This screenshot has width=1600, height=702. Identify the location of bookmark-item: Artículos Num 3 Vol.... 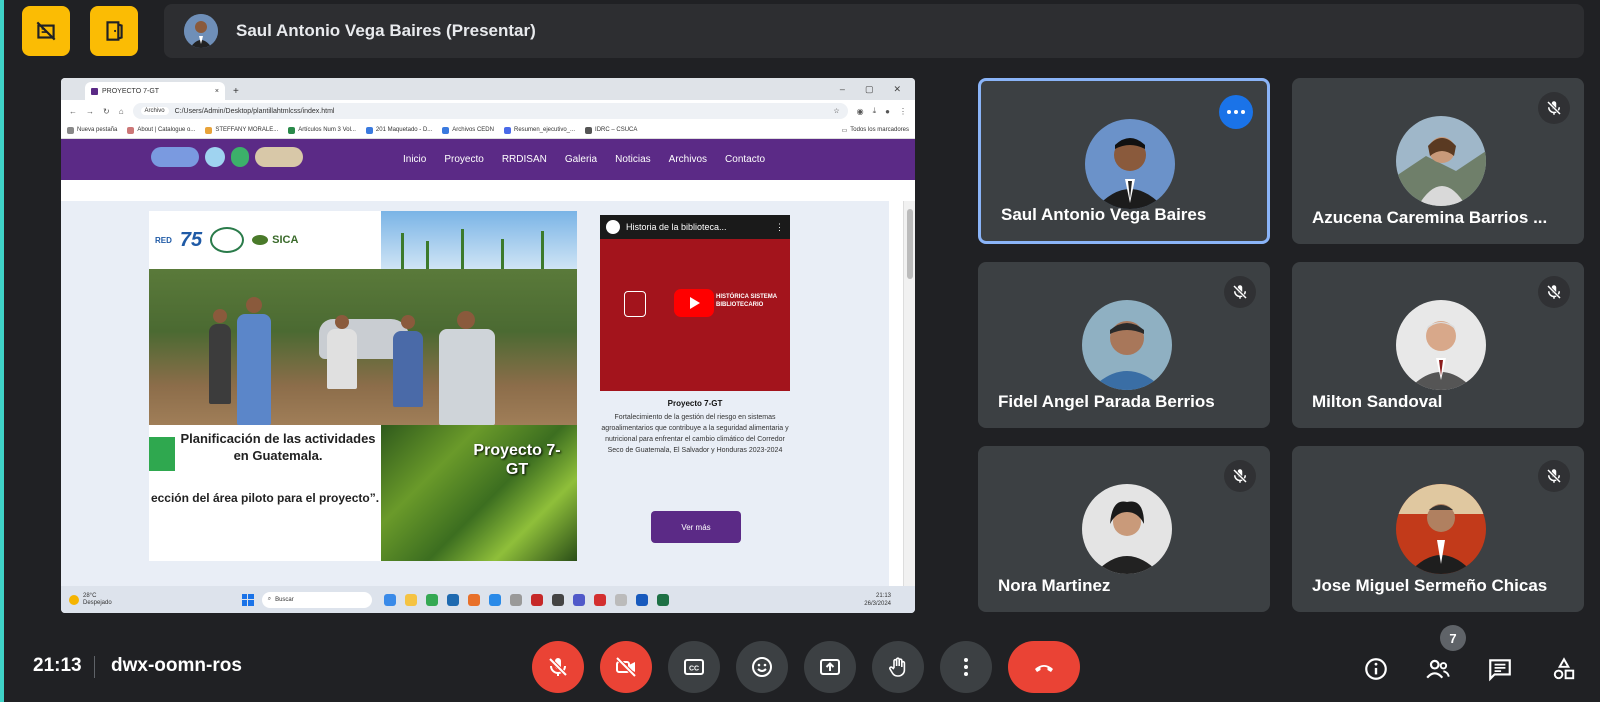
(322, 130).